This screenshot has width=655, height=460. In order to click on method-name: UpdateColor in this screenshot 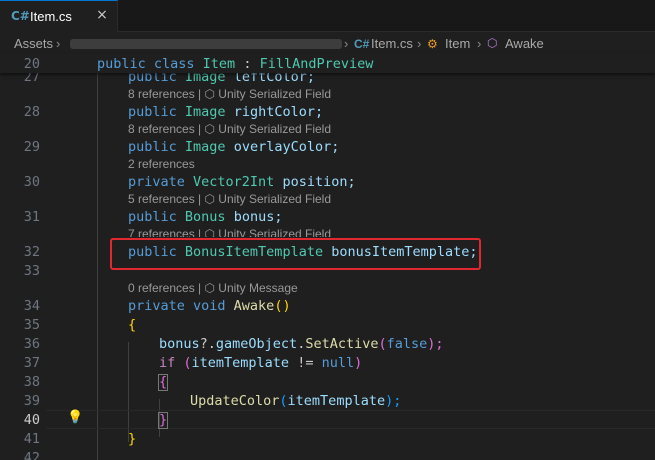, I will do `click(235, 401)`.